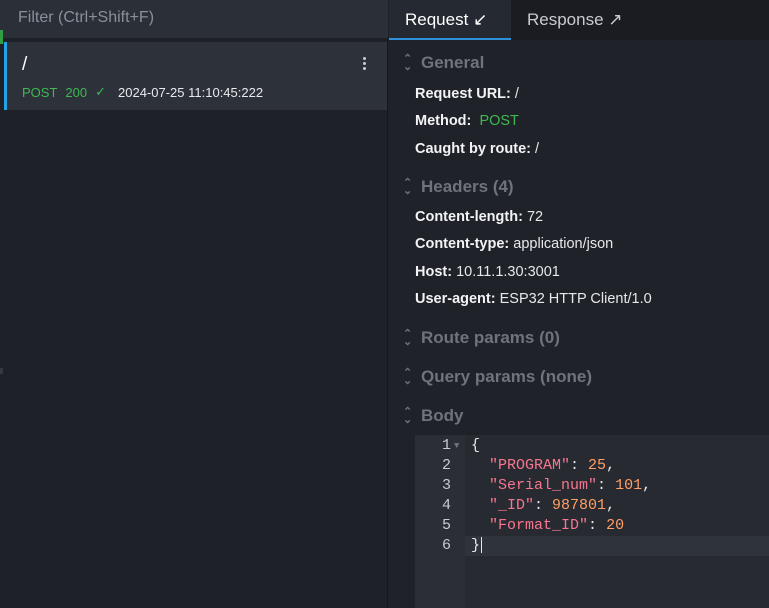 The image size is (769, 608). What do you see at coordinates (446, 485) in the screenshot?
I see `line-number: 3` at bounding box center [446, 485].